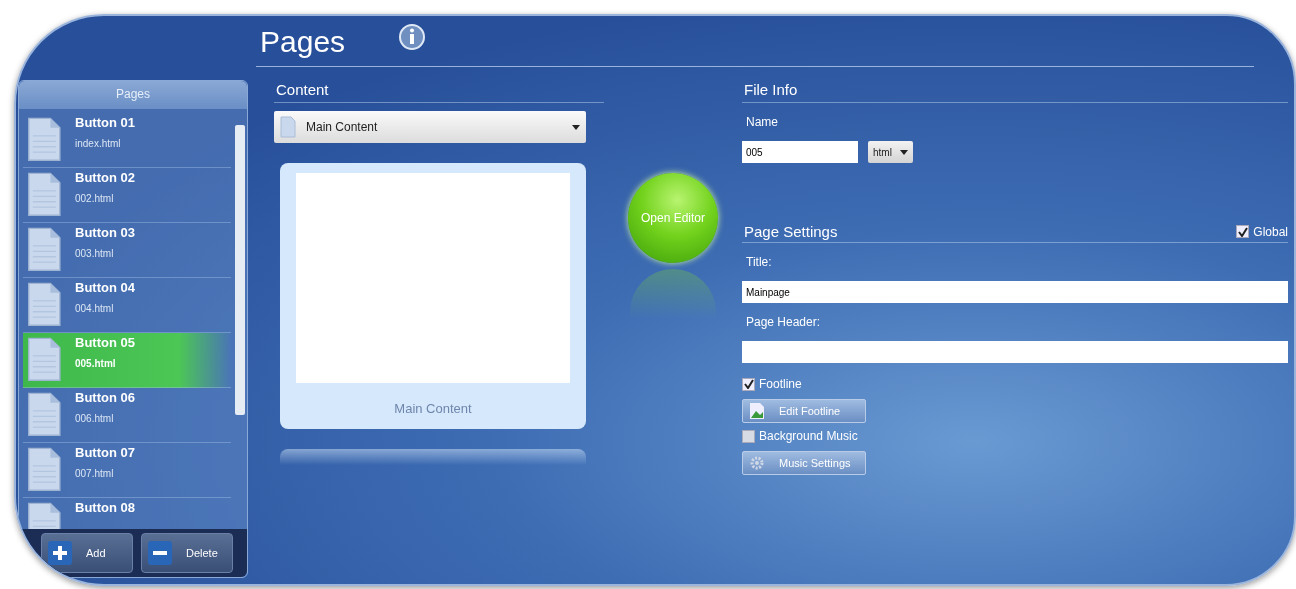 This screenshot has width=1296, height=589. Describe the element at coordinates (60, 553) in the screenshot. I see `plus-icon` at that location.